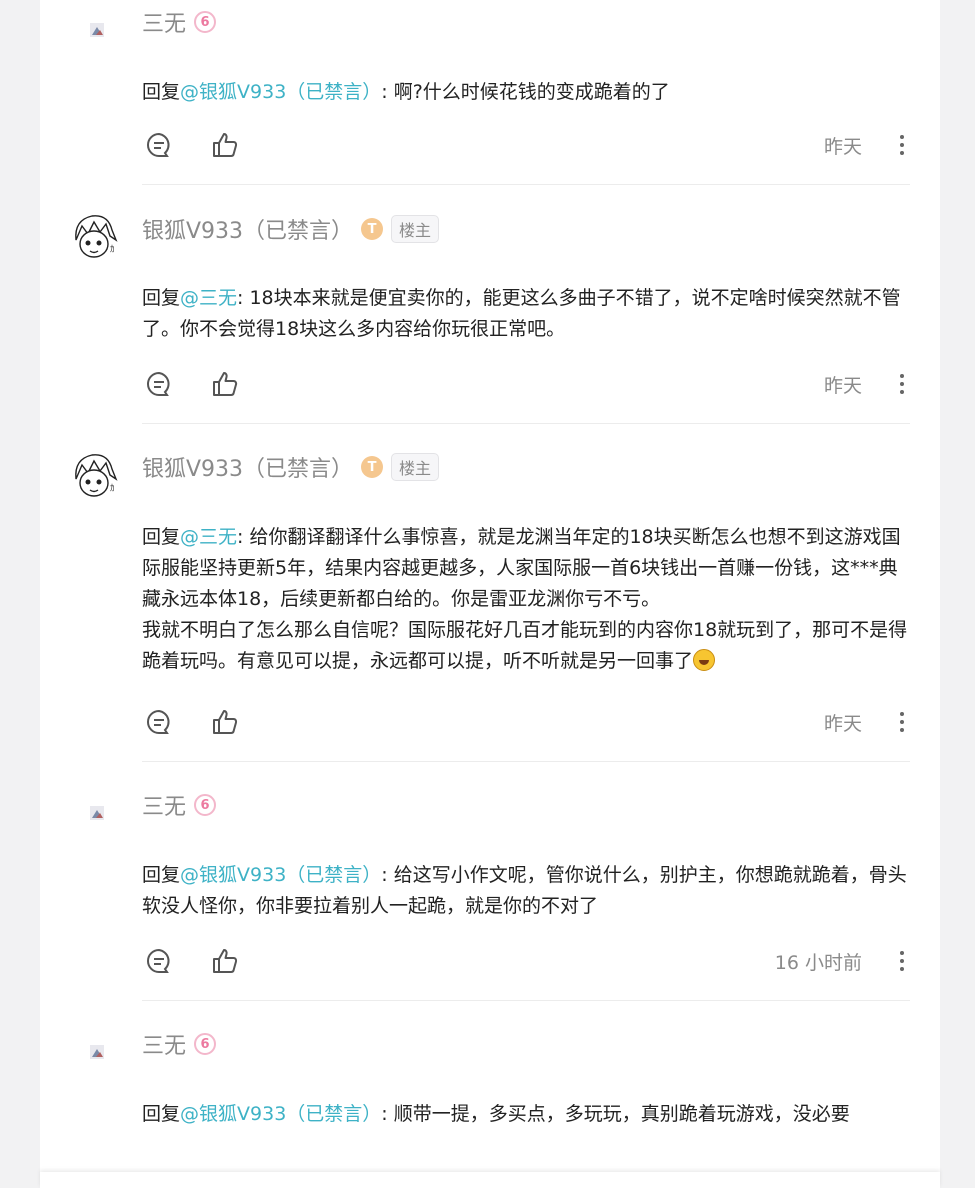 The width and height of the screenshot is (975, 1188). I want to click on bottom-input-bar, so click(490, 1180).